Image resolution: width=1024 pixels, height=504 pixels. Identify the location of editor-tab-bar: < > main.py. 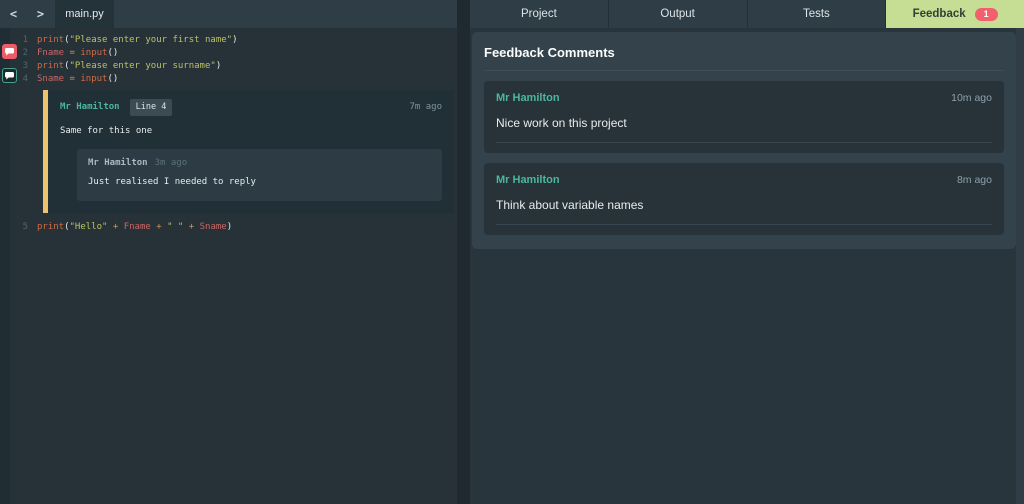
(228, 14).